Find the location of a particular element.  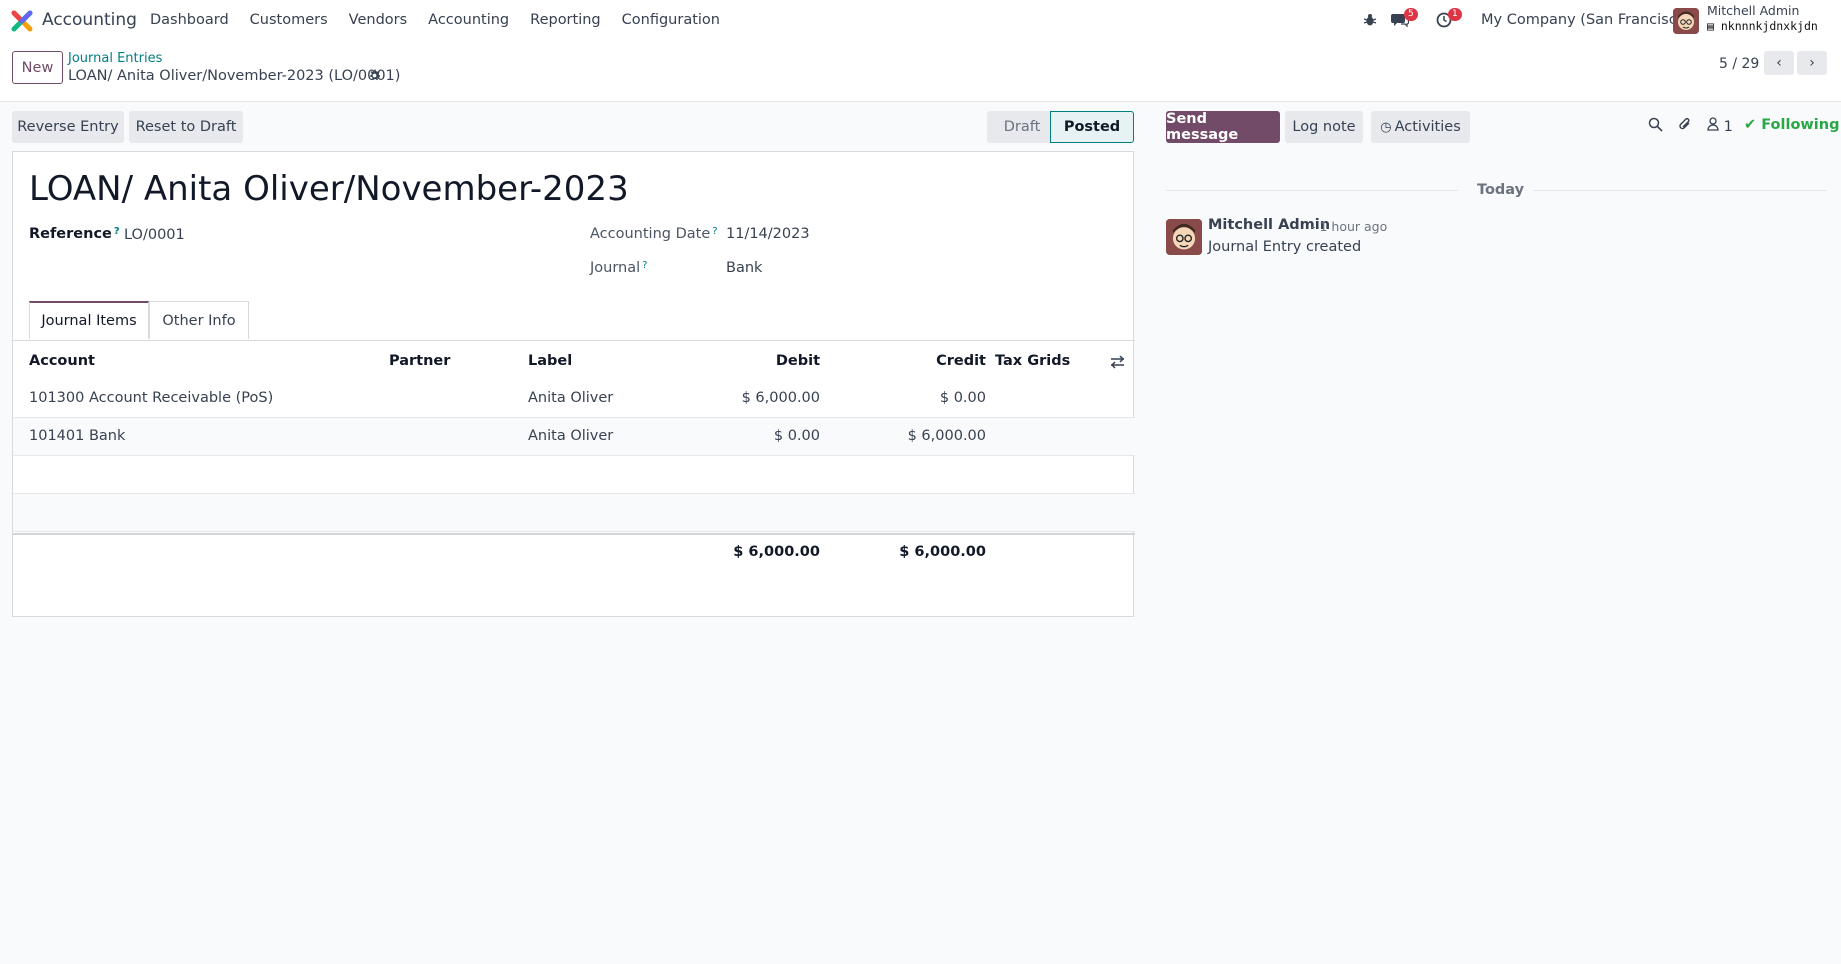

pager-next-button: › is located at coordinates (1812, 63).